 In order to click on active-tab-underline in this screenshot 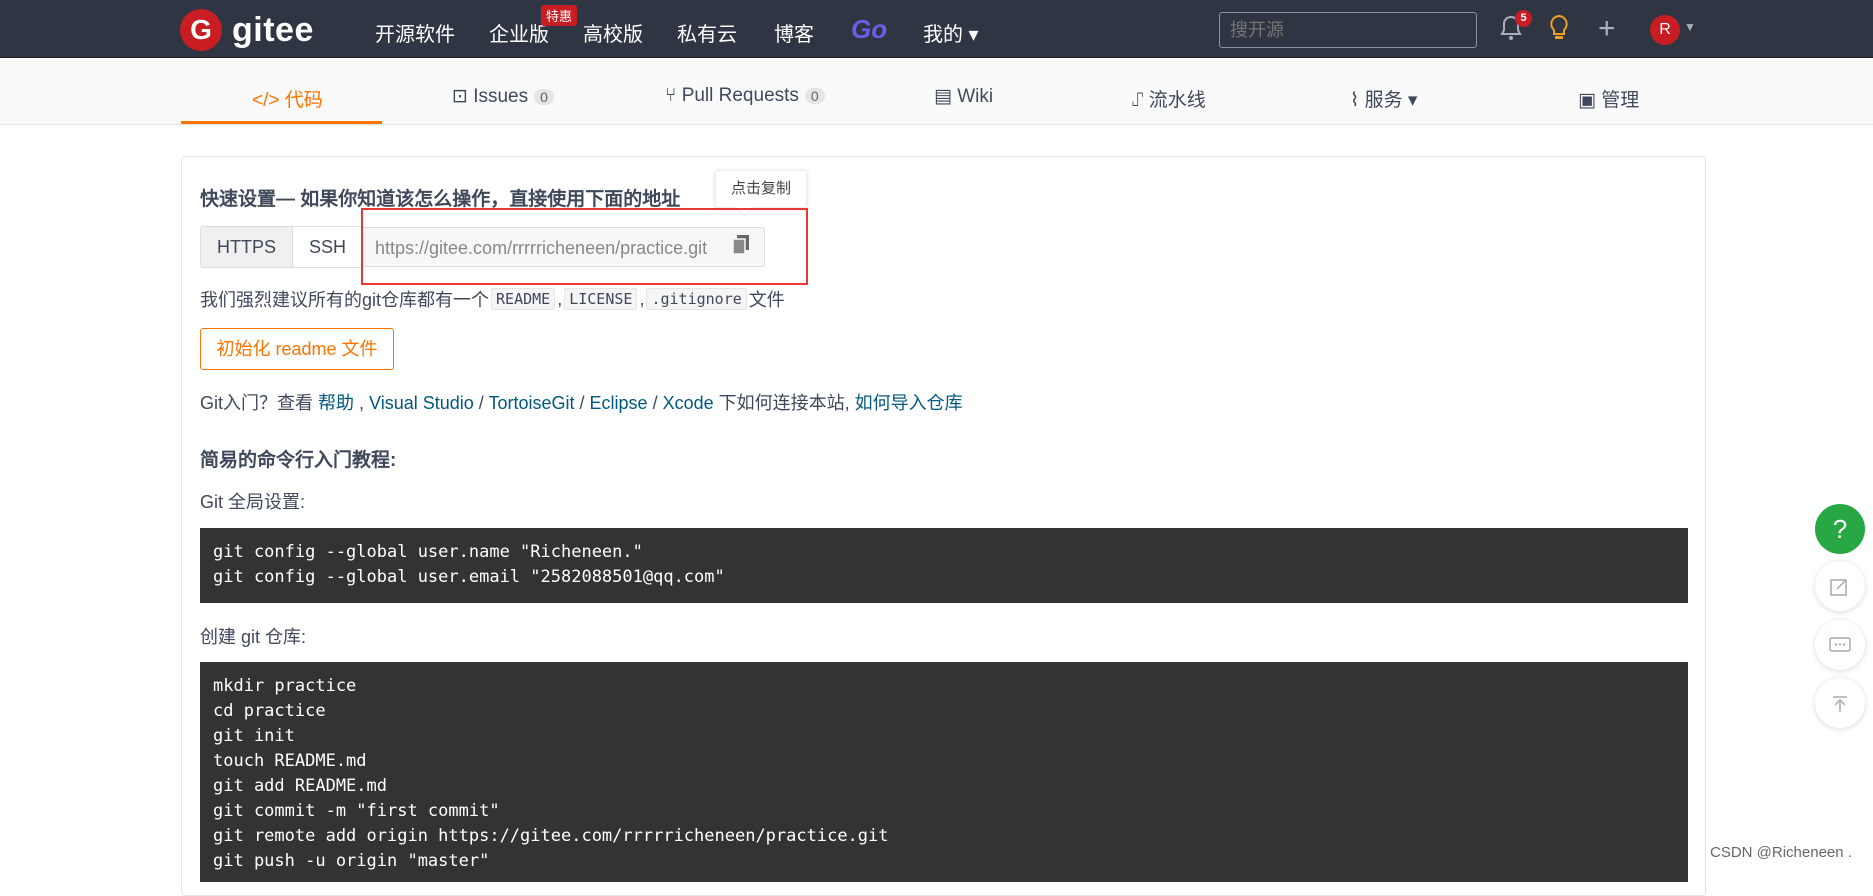, I will do `click(281, 122)`.